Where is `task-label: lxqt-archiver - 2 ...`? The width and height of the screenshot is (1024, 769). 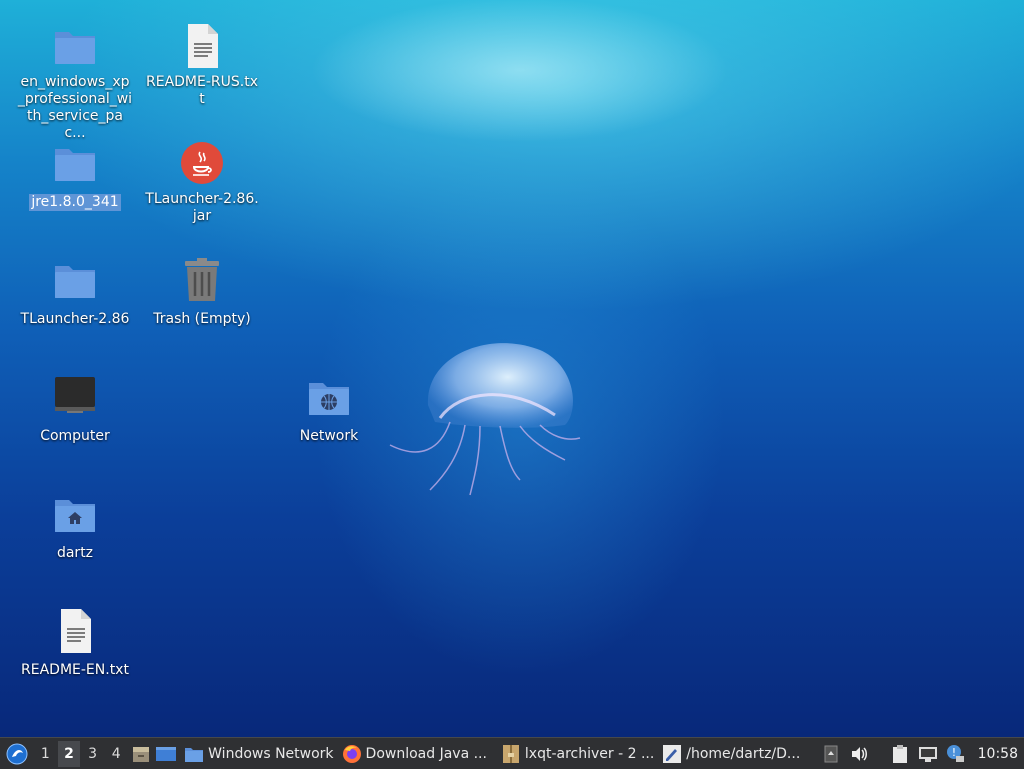 task-label: lxqt-archiver - 2 ... is located at coordinates (589, 753).